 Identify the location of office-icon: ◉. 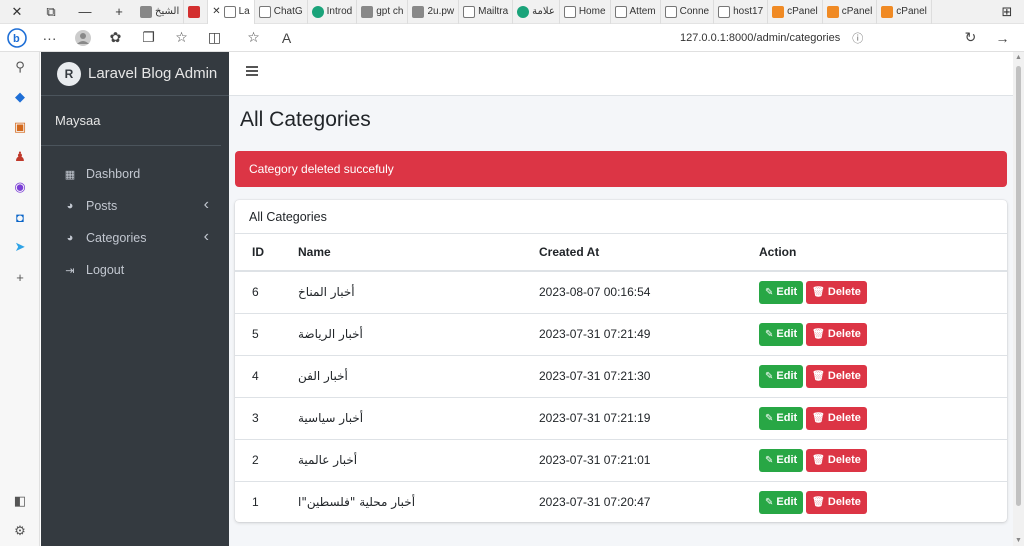
(20, 187).